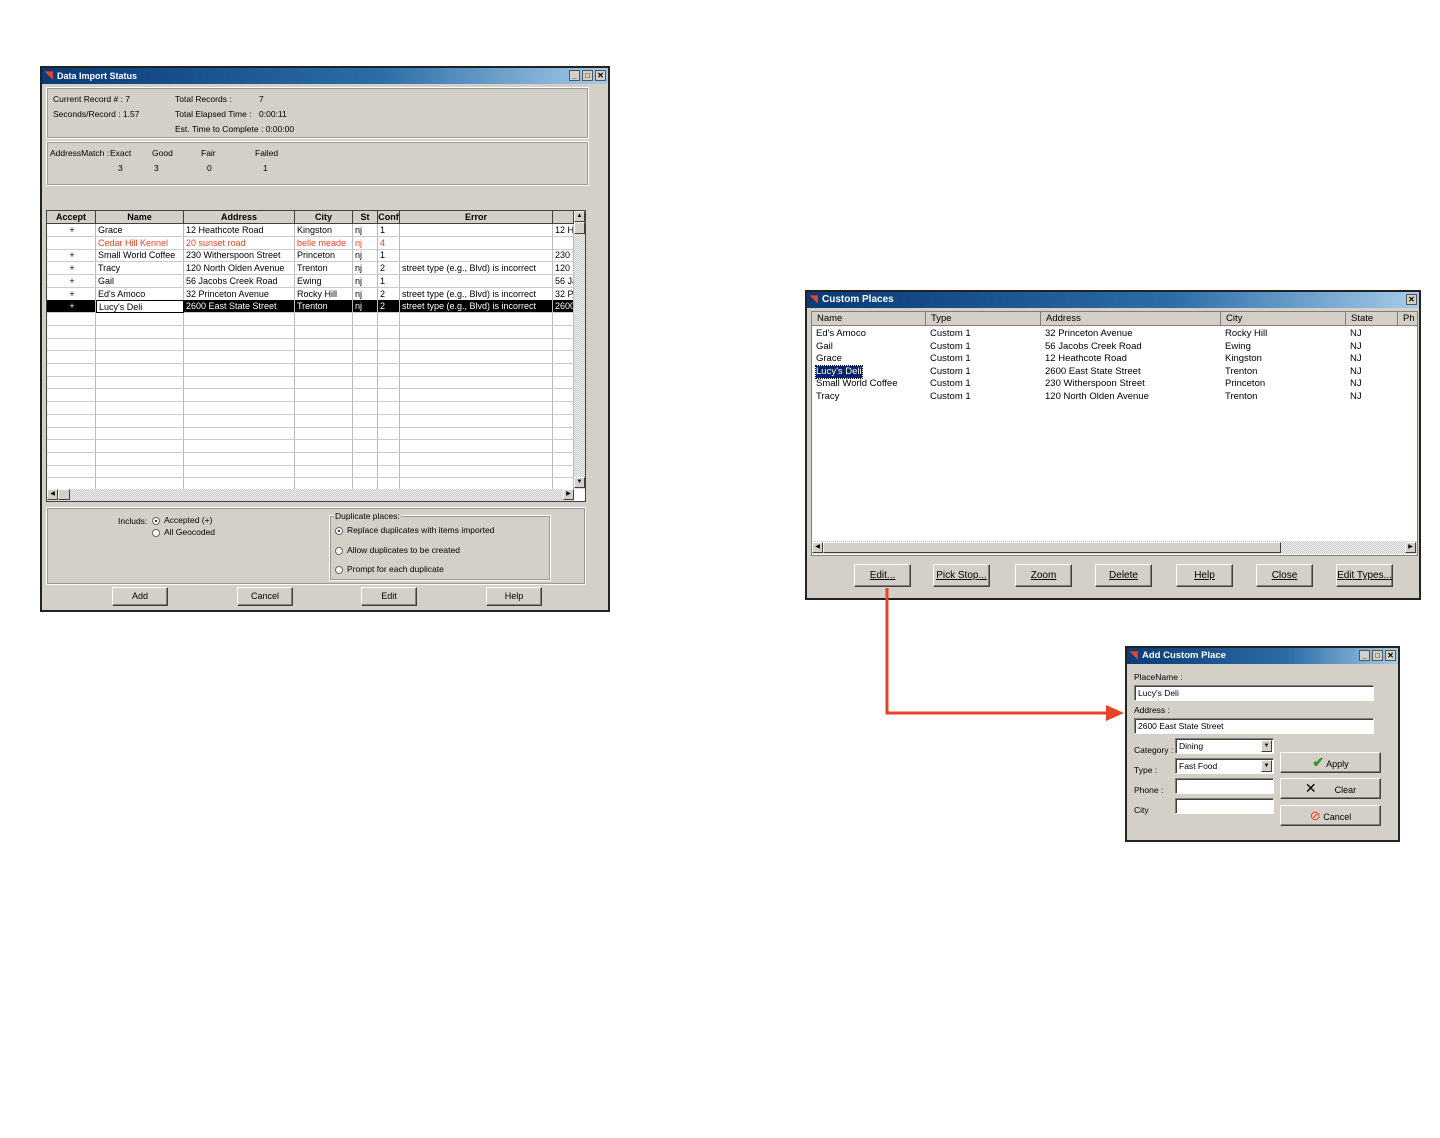 The image size is (1440, 1138). I want to click on phone-input, so click(1224, 786).